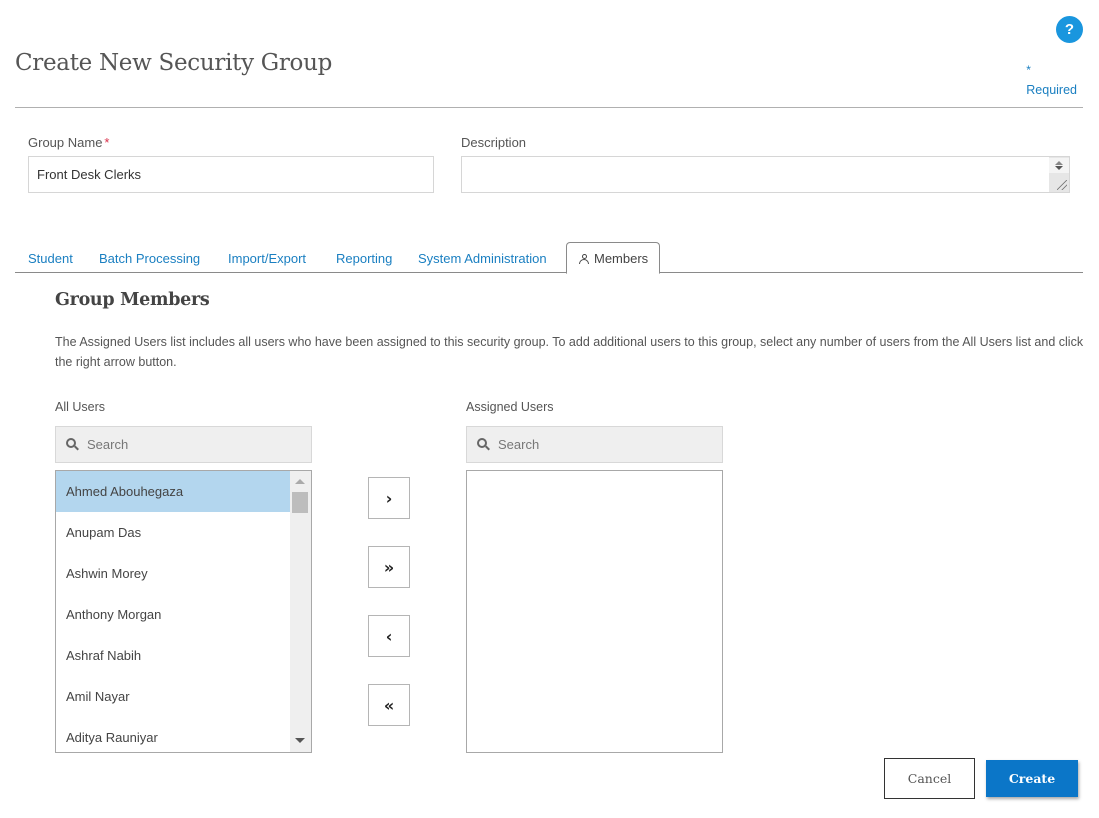 This screenshot has height=818, width=1099. I want to click on page-title: Create New Security Group, so click(174, 63).